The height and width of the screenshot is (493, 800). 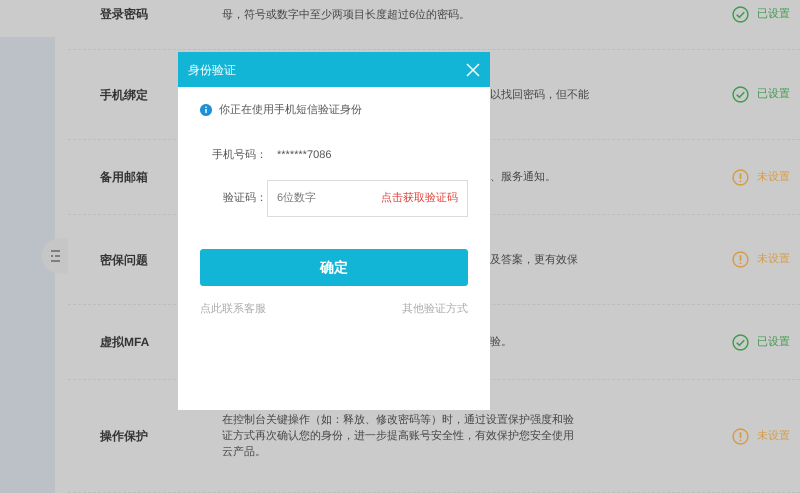 What do you see at coordinates (290, 110) in the screenshot?
I see `notice-text: 你正在使用手机短信验证身份` at bounding box center [290, 110].